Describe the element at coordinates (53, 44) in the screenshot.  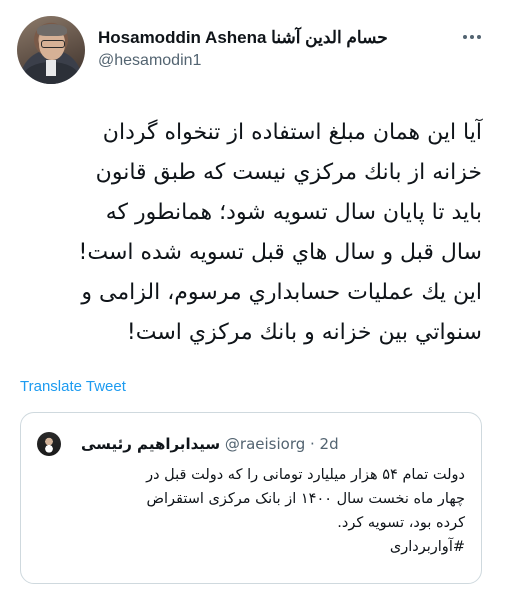
I see `avatar-glasses` at that location.